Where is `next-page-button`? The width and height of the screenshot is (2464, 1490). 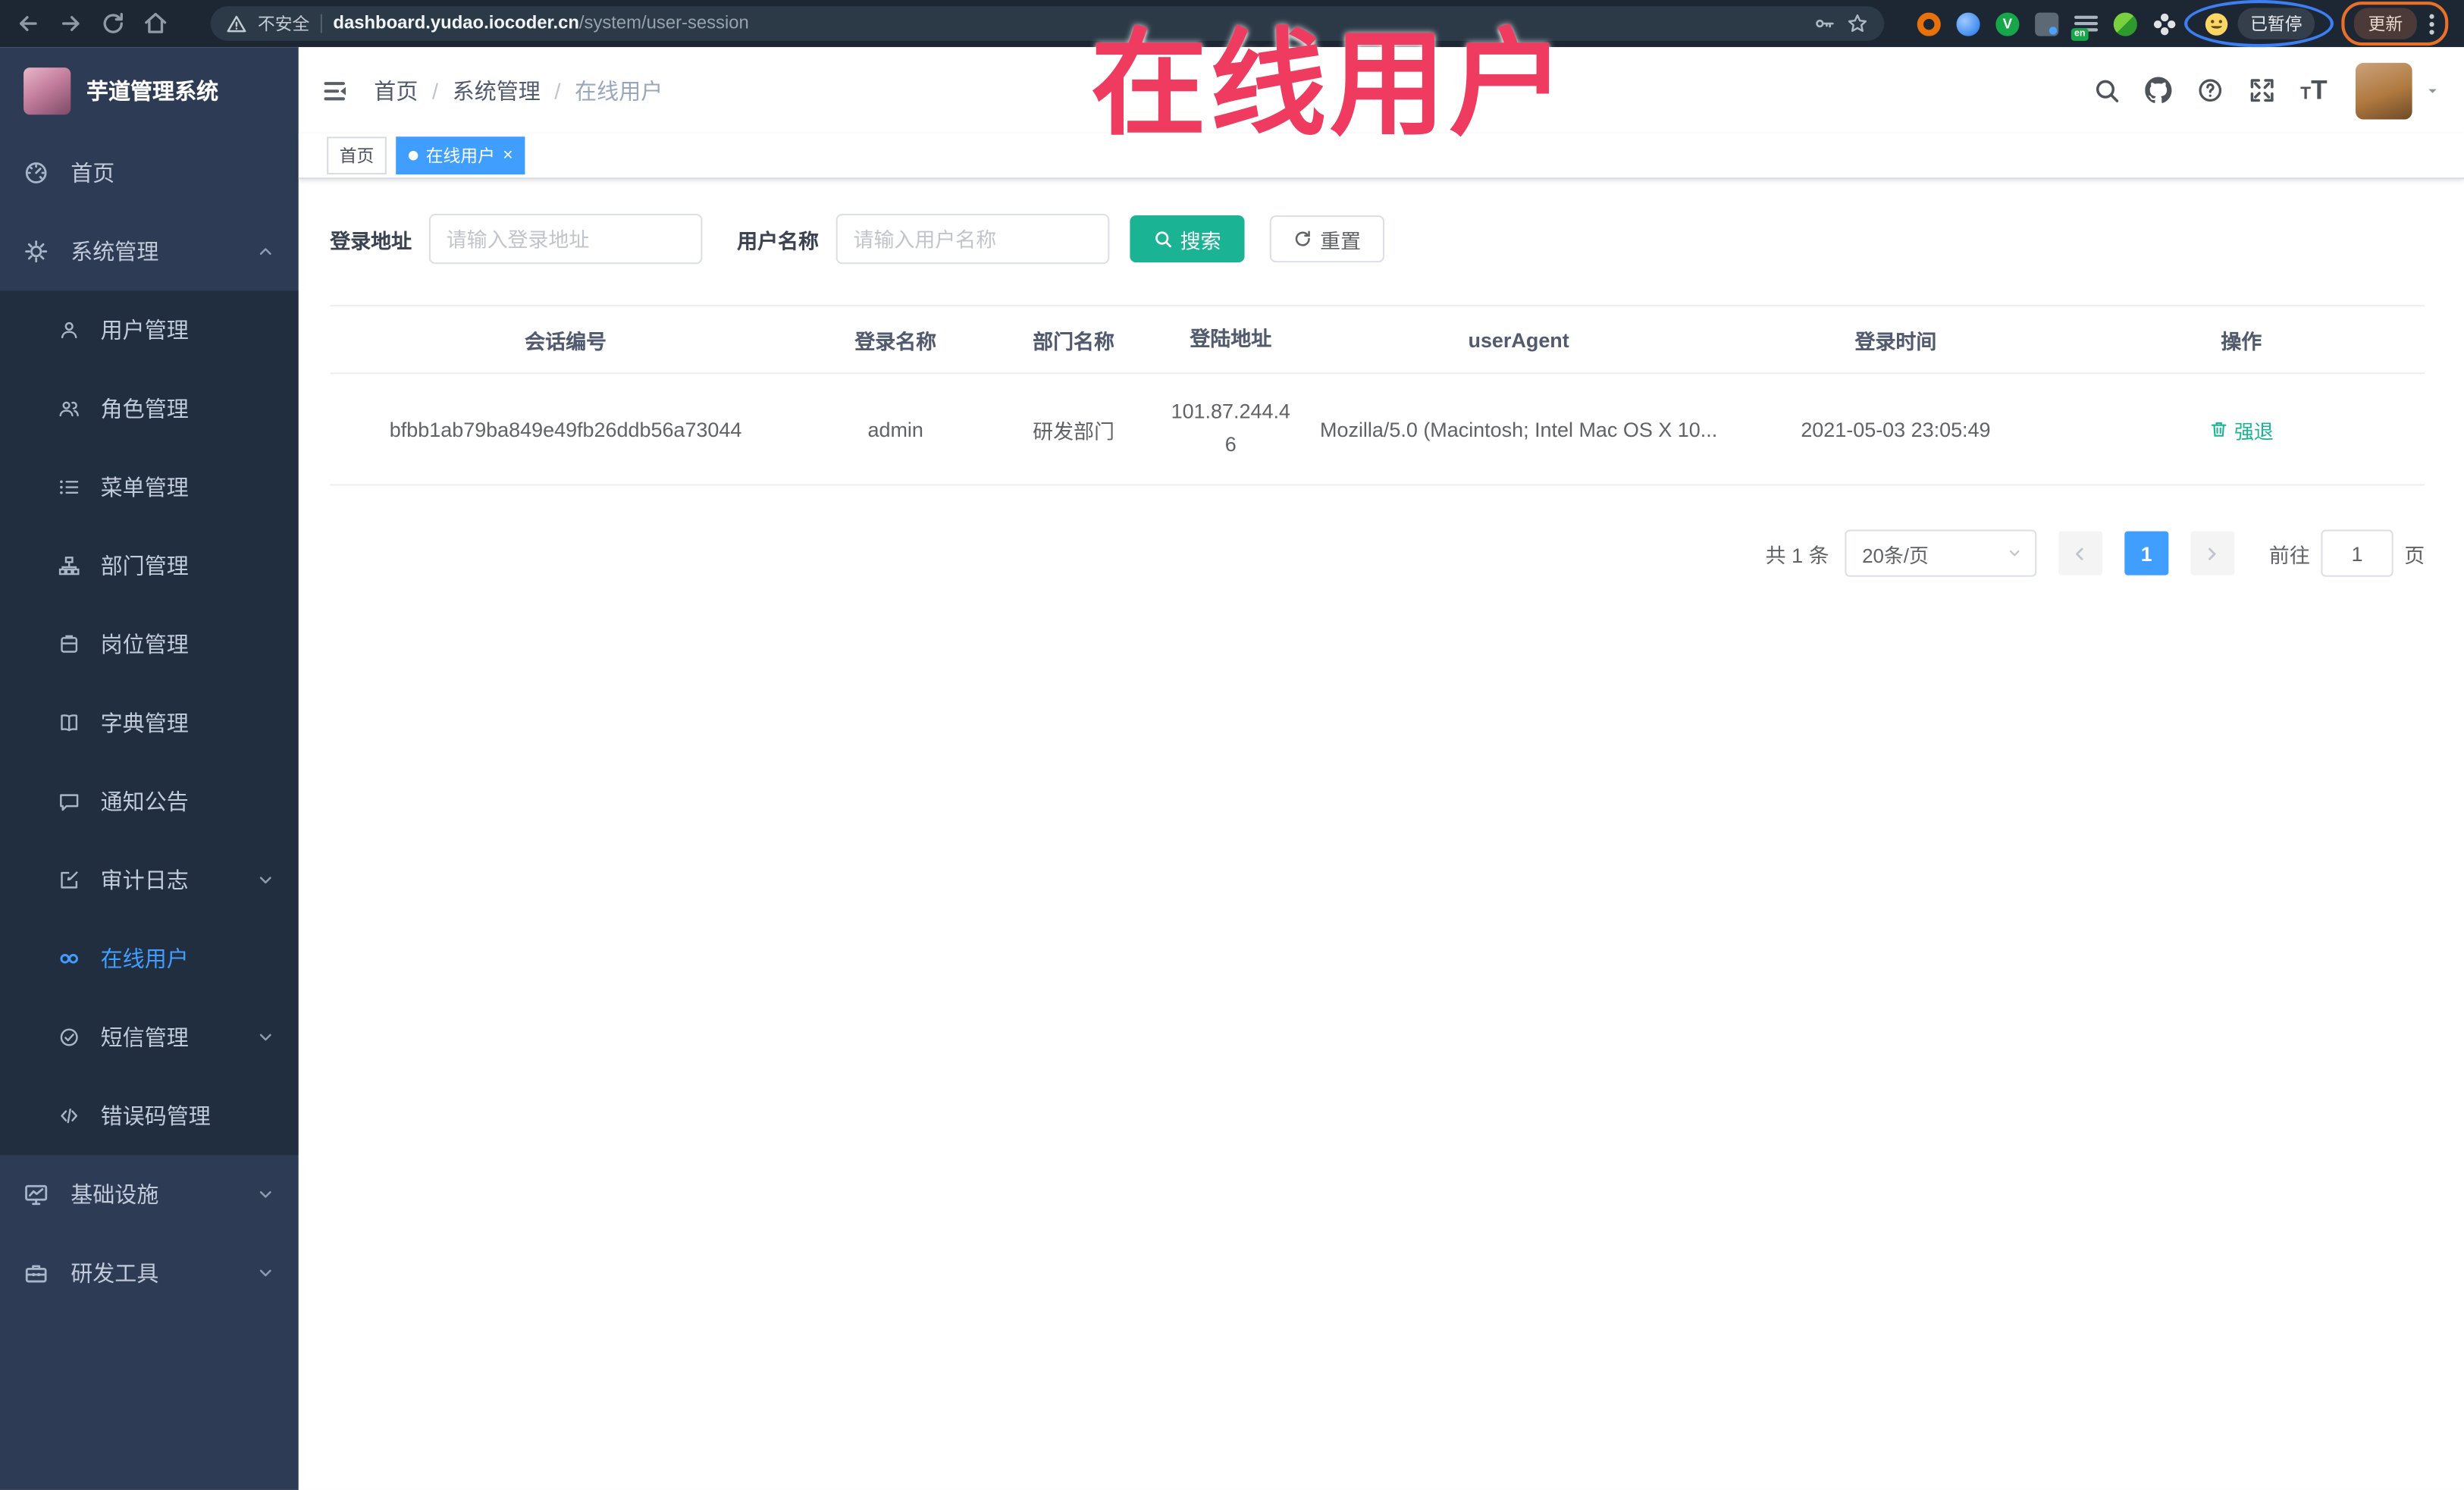 next-page-button is located at coordinates (2213, 553).